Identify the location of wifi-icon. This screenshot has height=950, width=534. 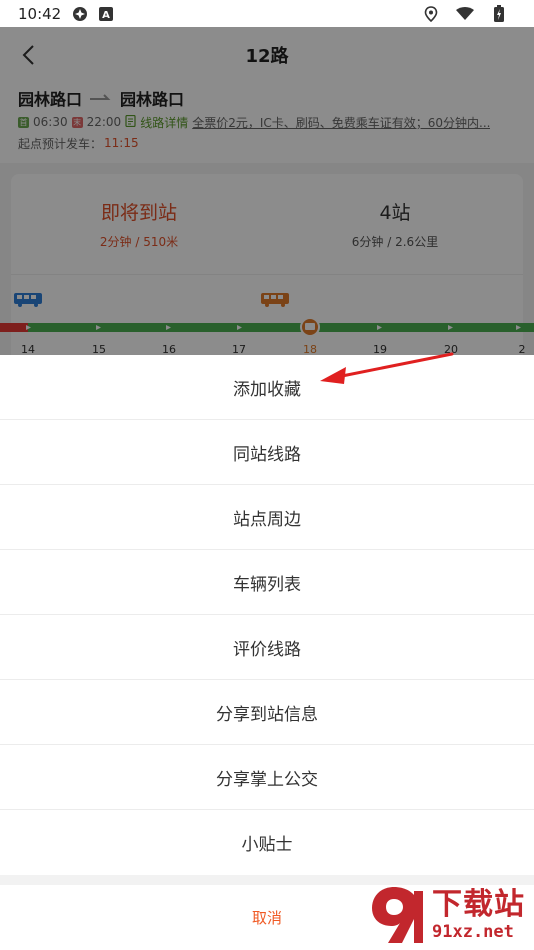
(465, 14).